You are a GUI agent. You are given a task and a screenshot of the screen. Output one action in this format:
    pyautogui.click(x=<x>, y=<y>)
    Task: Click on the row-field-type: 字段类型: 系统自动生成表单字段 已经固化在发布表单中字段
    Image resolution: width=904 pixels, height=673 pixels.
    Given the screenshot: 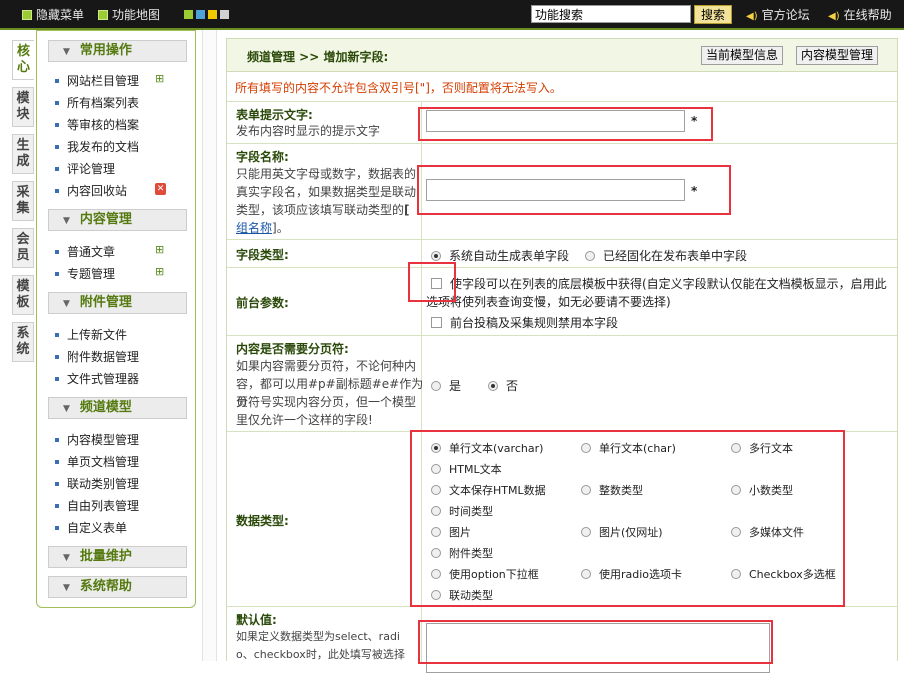 What is the action you would take?
    pyautogui.click(x=562, y=253)
    